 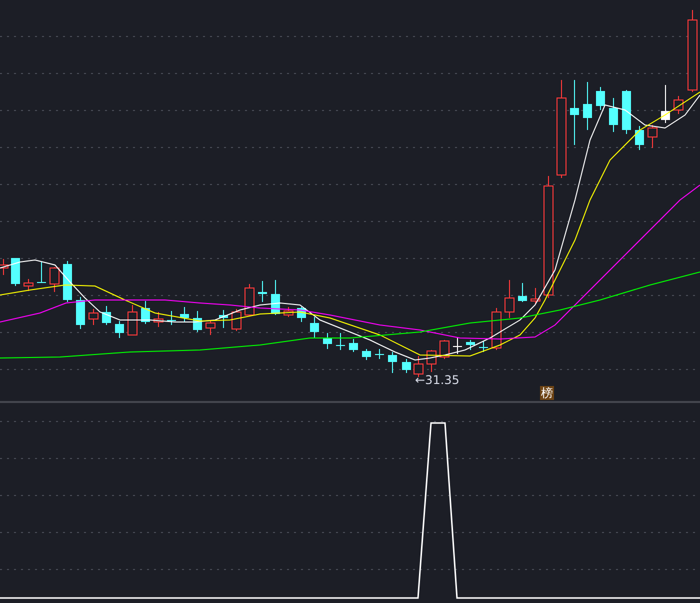 What do you see at coordinates (437, 380) in the screenshot?
I see `low-price-label: ←31.35` at bounding box center [437, 380].